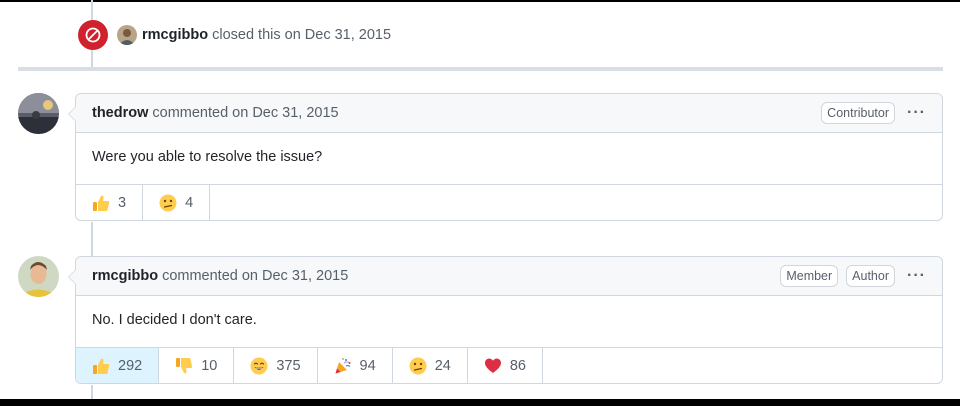  Describe the element at coordinates (858, 113) in the screenshot. I see `role-badge: Contributor` at that location.